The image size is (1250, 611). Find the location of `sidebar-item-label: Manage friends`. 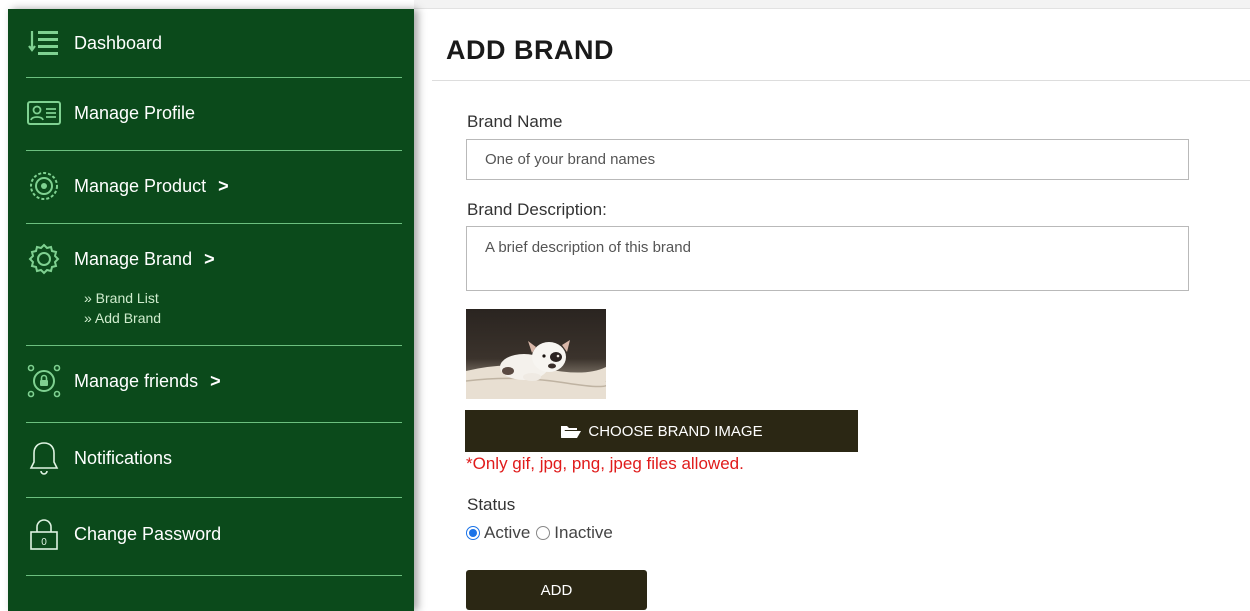

sidebar-item-label: Manage friends is located at coordinates (136, 380).